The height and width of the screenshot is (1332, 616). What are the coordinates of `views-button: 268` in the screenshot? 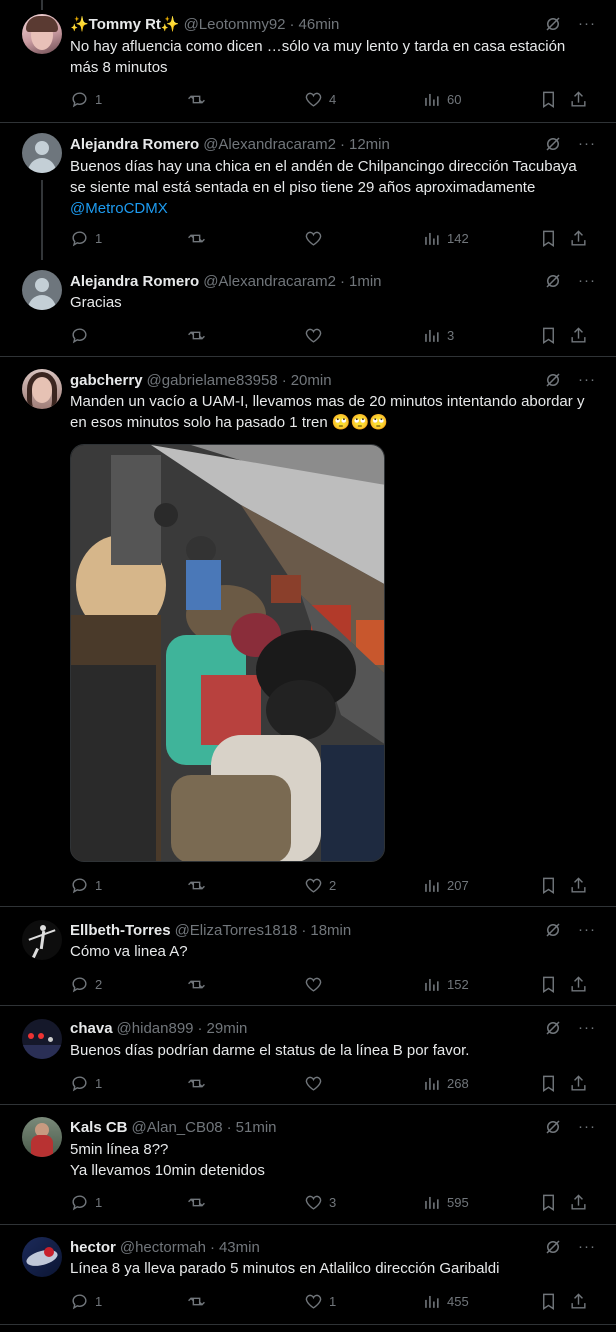 It's located at (445, 1083).